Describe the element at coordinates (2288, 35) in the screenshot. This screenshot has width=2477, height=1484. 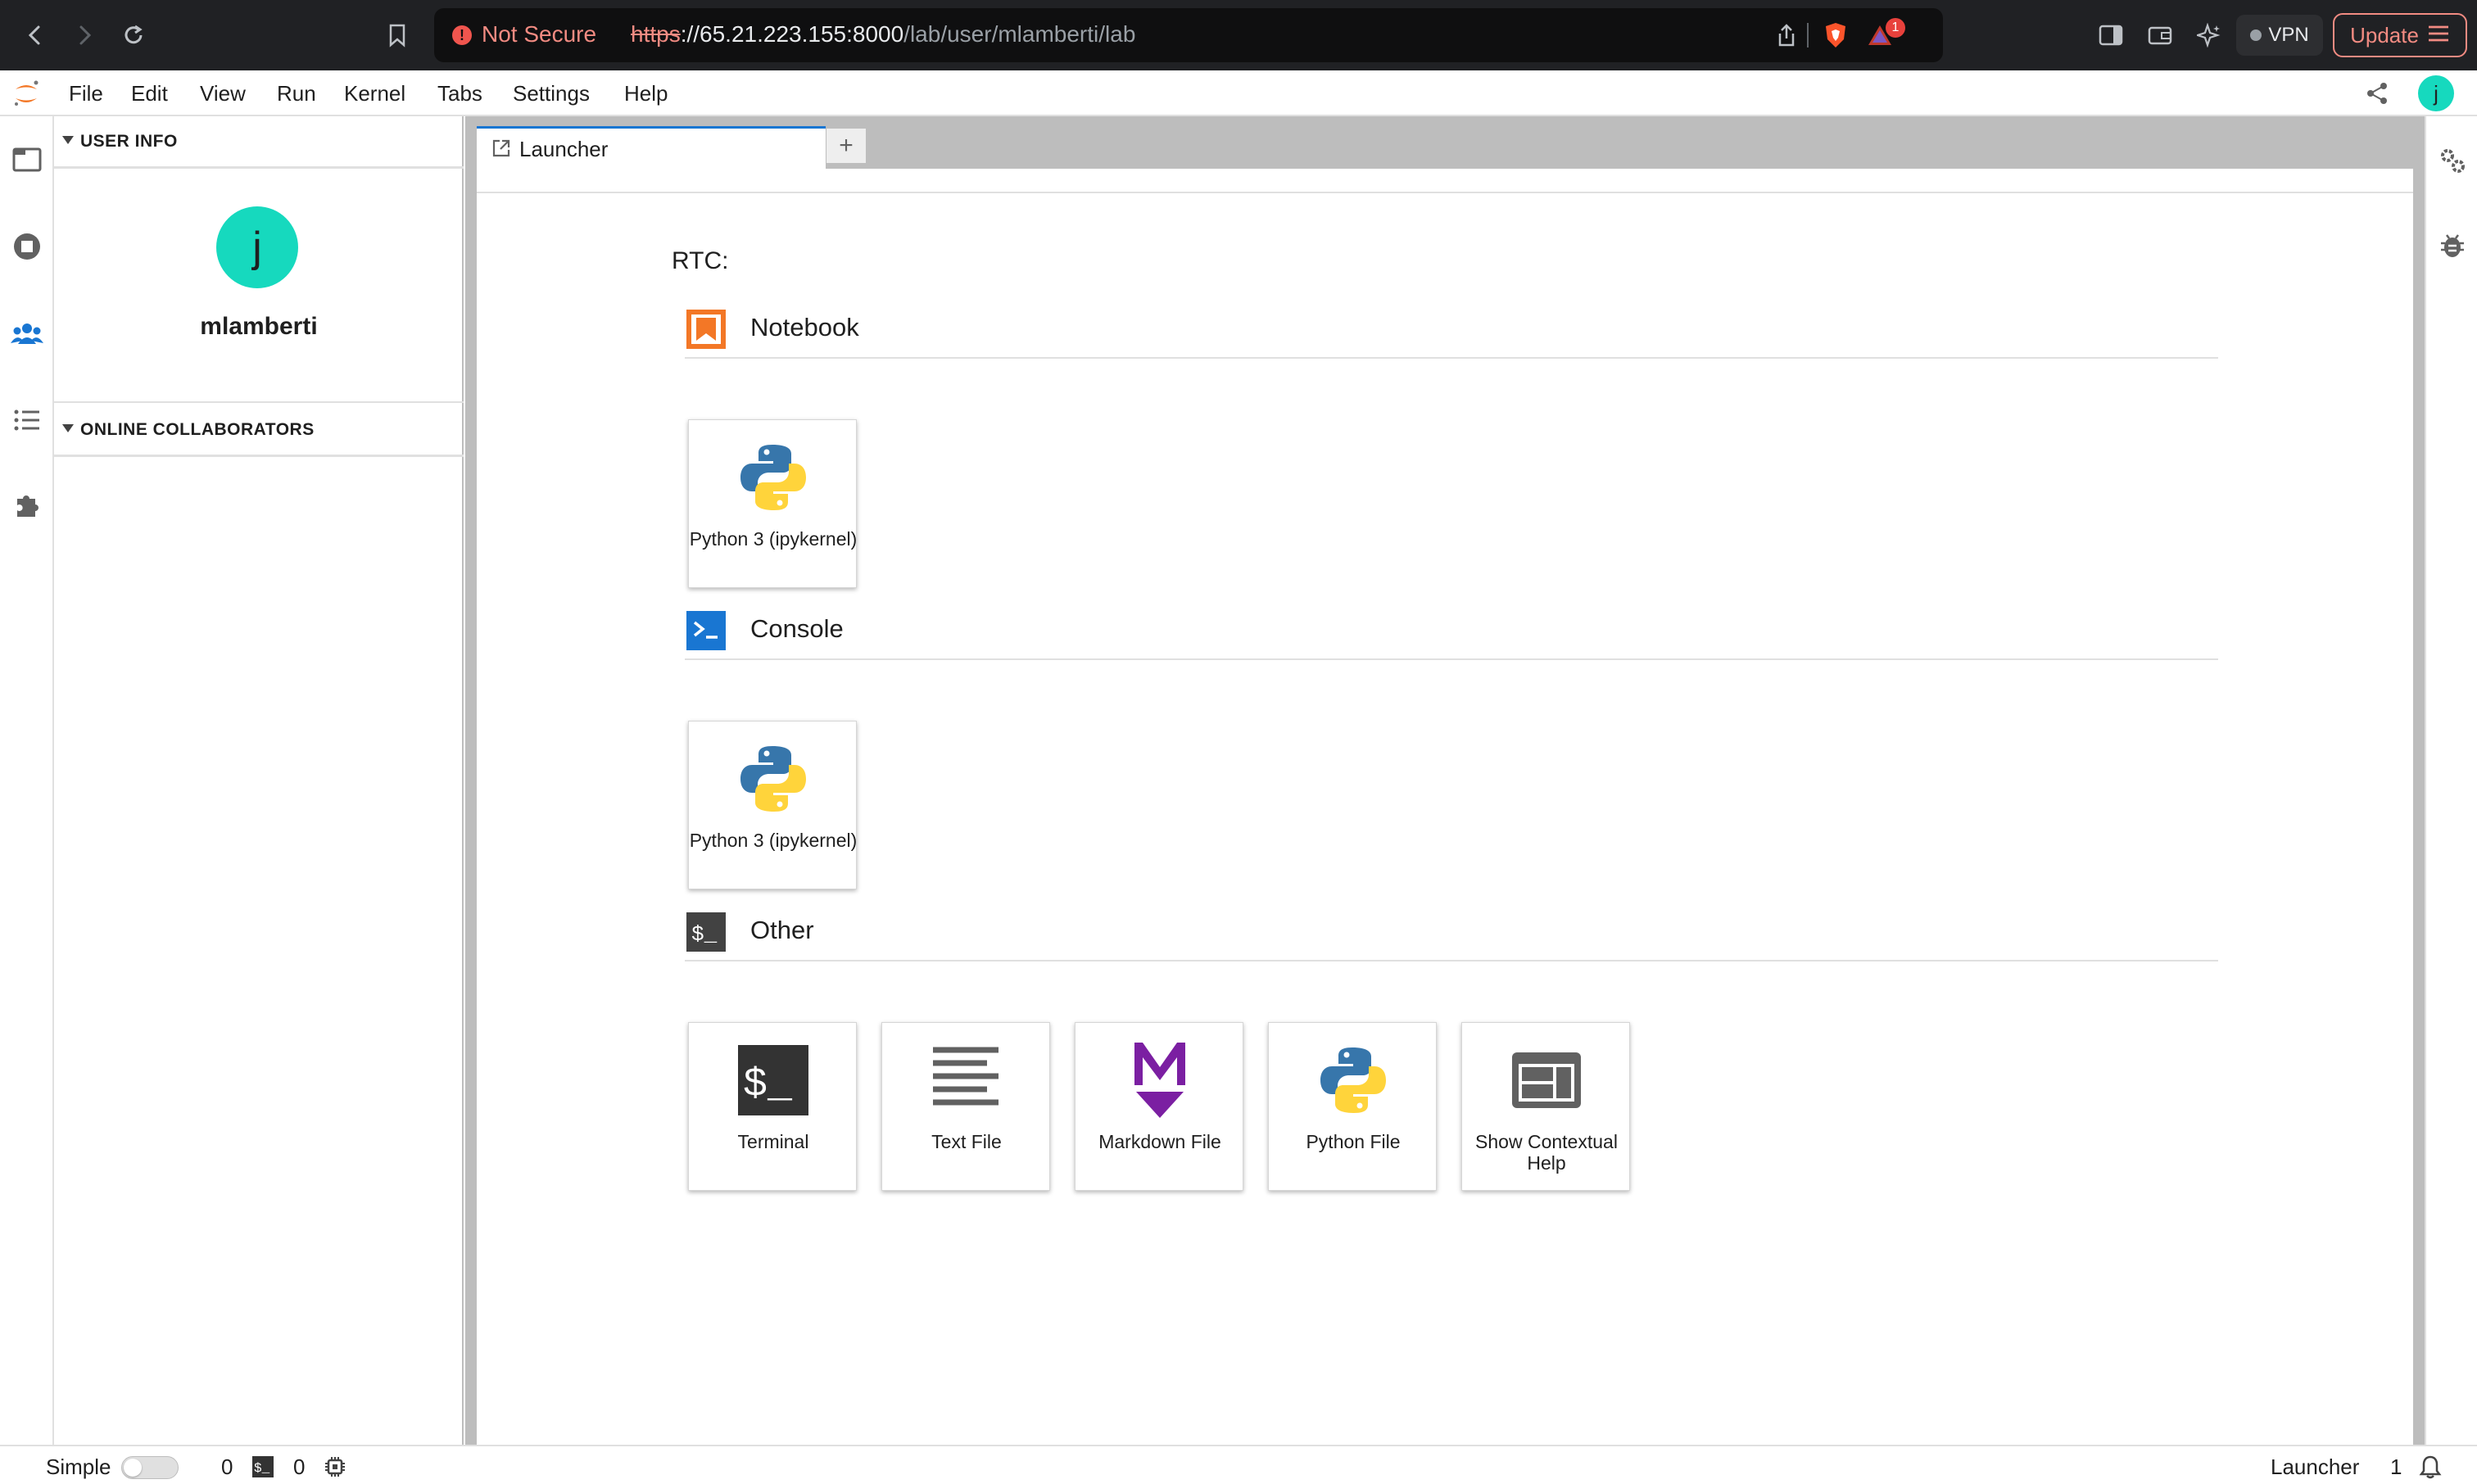
I see `vpn-label: VPN` at that location.